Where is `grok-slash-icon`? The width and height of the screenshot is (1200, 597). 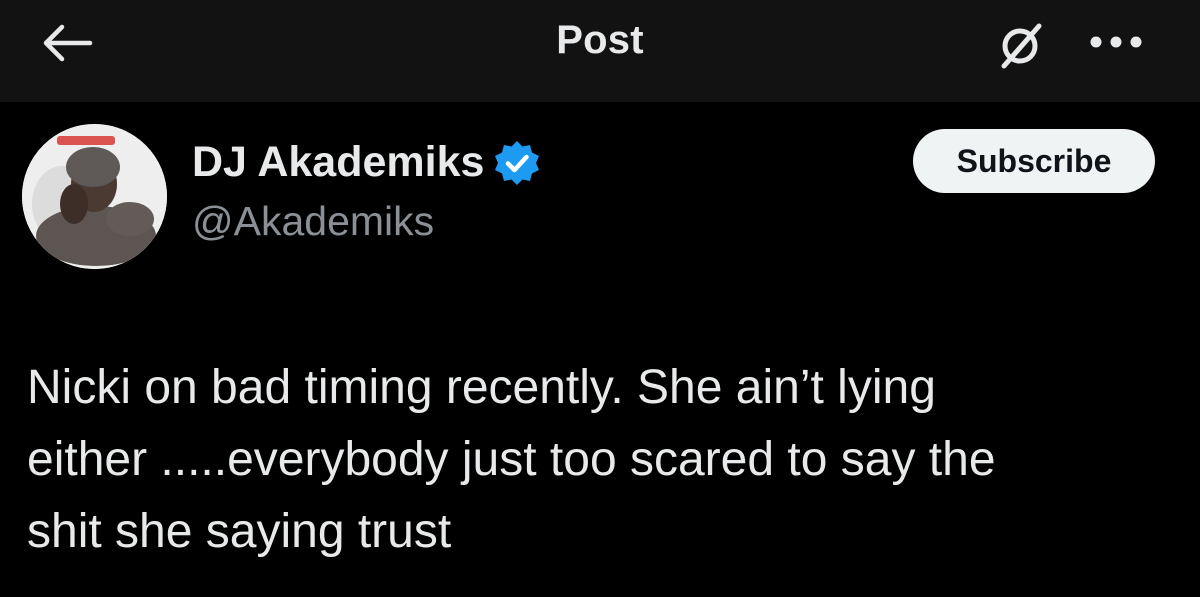 grok-slash-icon is located at coordinates (1021, 46).